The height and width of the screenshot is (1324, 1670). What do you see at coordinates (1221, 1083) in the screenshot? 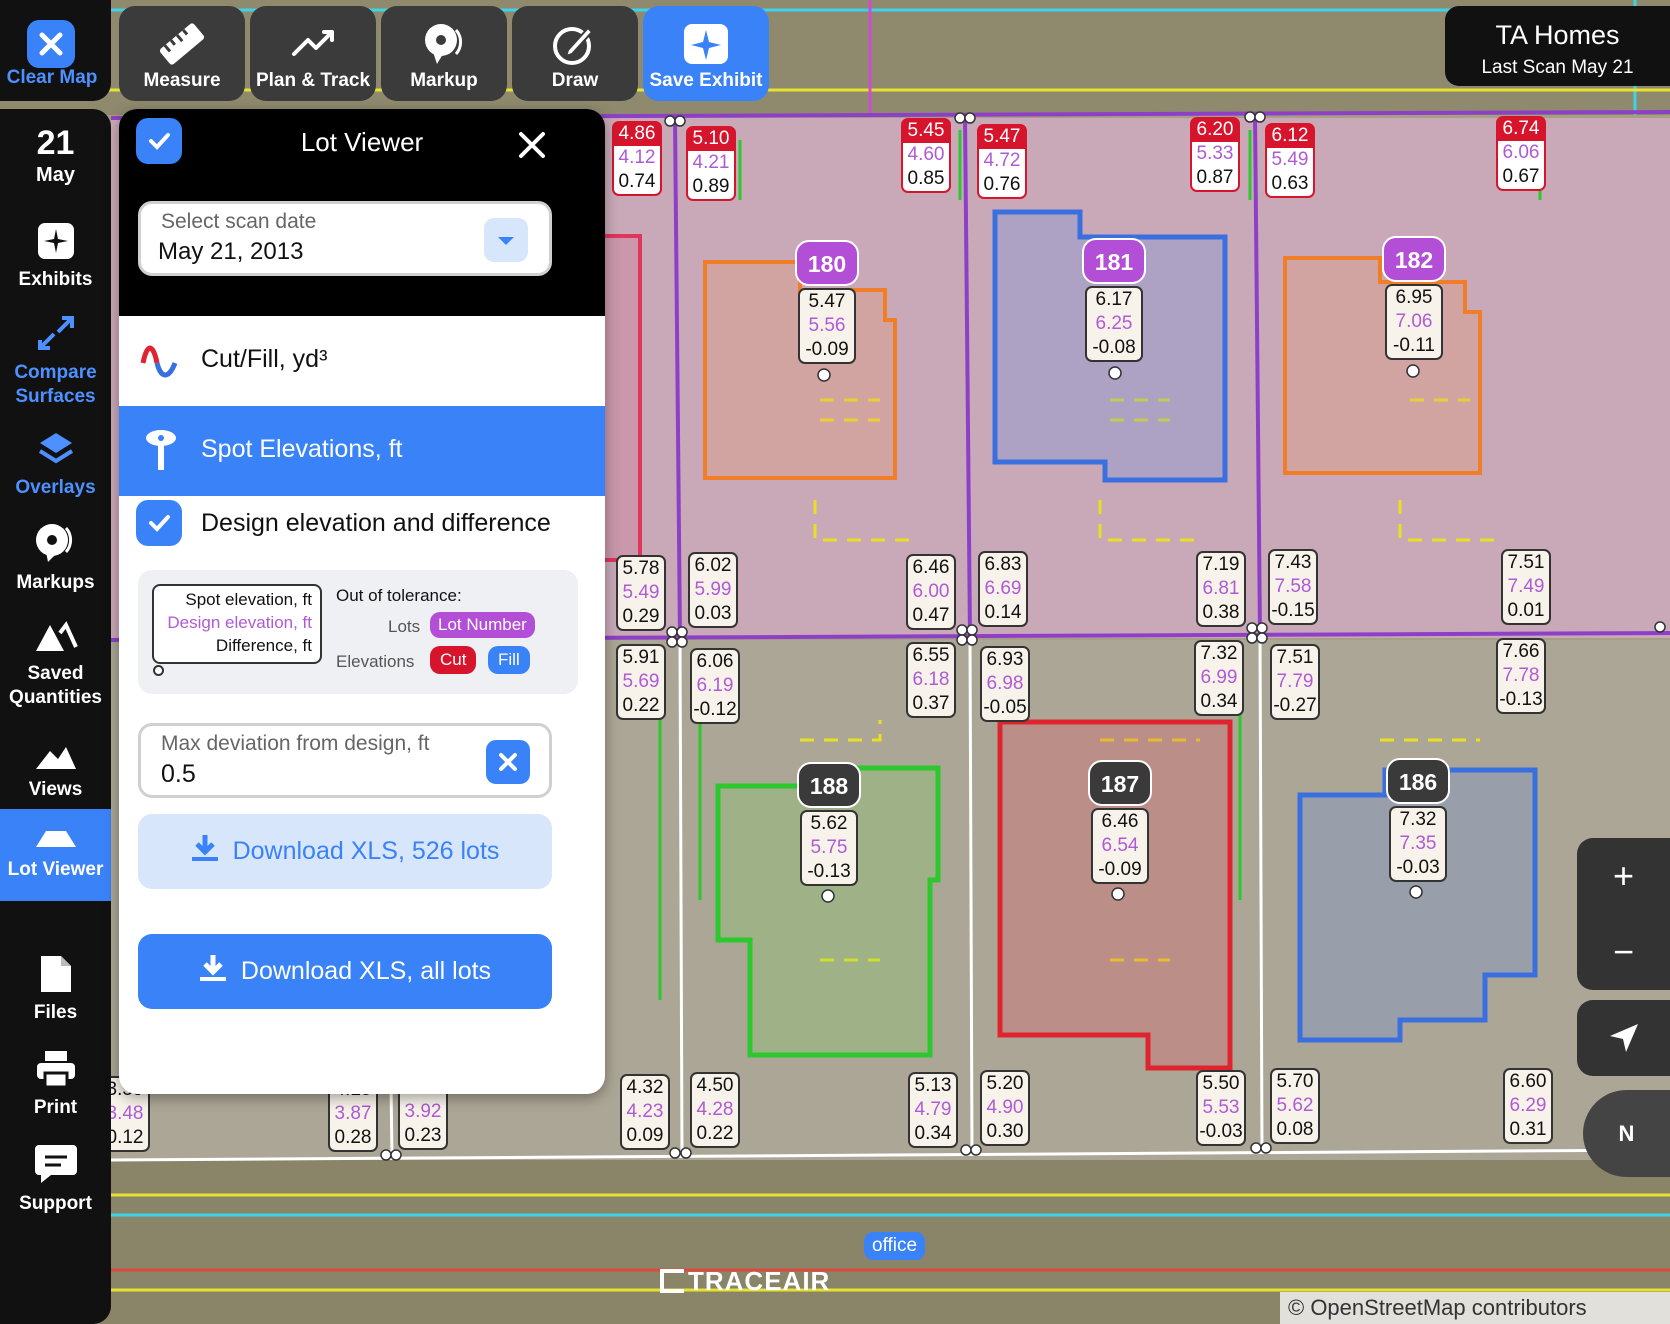
I see `spot-elevation: 5.50` at bounding box center [1221, 1083].